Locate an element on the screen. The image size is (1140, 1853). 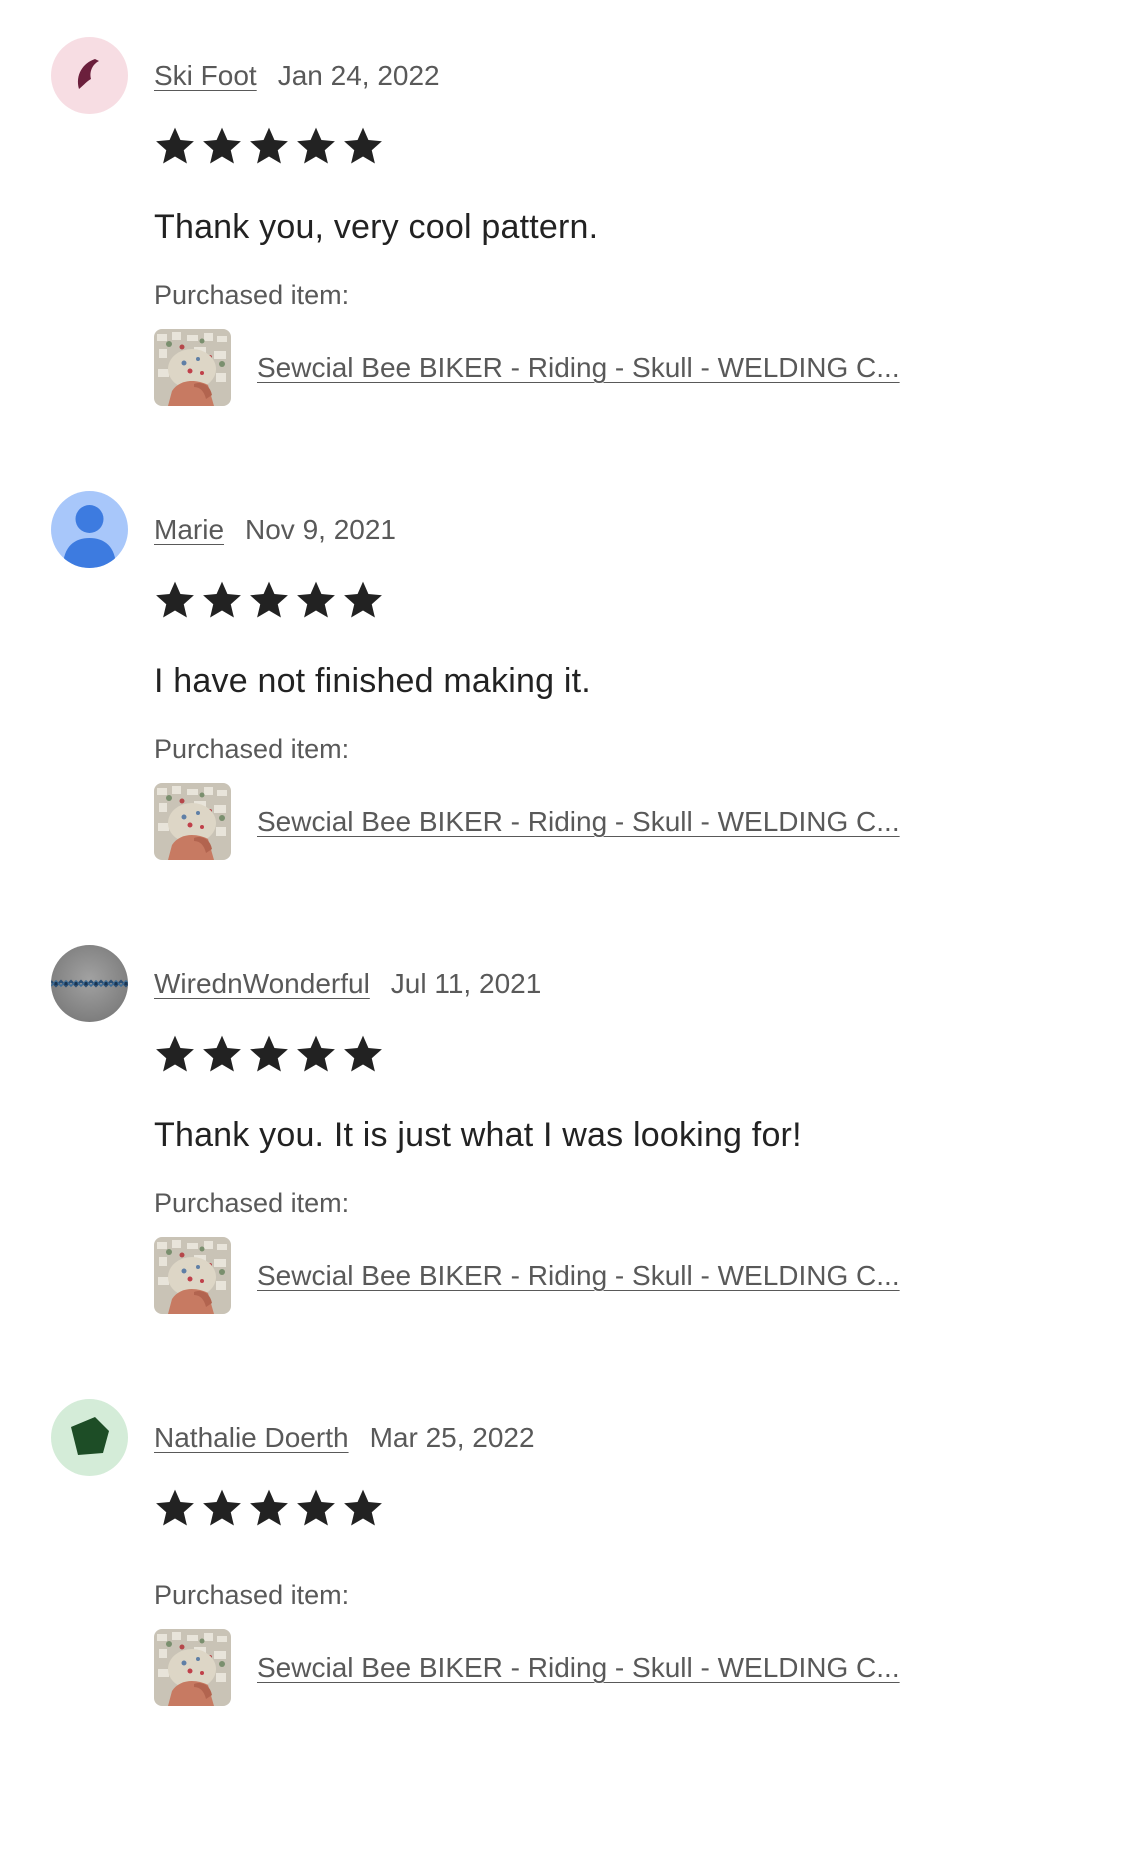
review-header: Marie Nov 9, 2021 is located at coordinates (275, 530).